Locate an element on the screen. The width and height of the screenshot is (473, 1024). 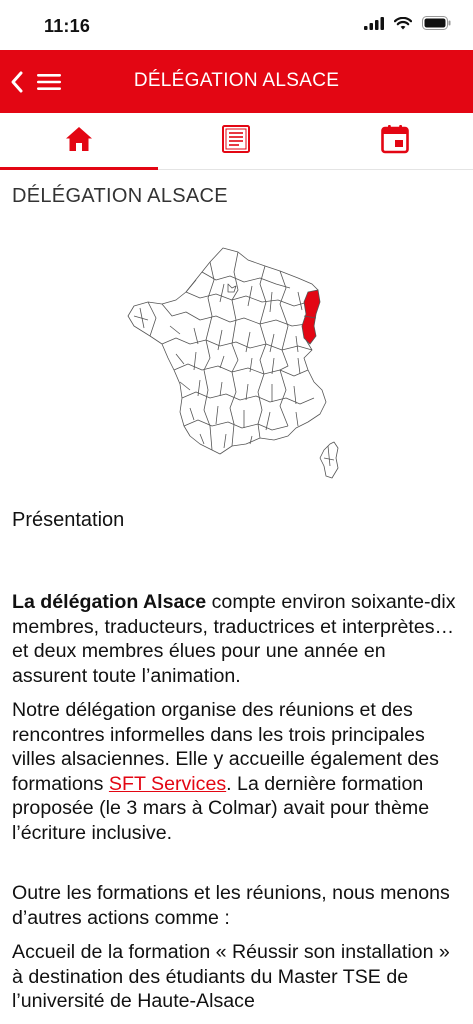
tab-home is located at coordinates (78, 141).